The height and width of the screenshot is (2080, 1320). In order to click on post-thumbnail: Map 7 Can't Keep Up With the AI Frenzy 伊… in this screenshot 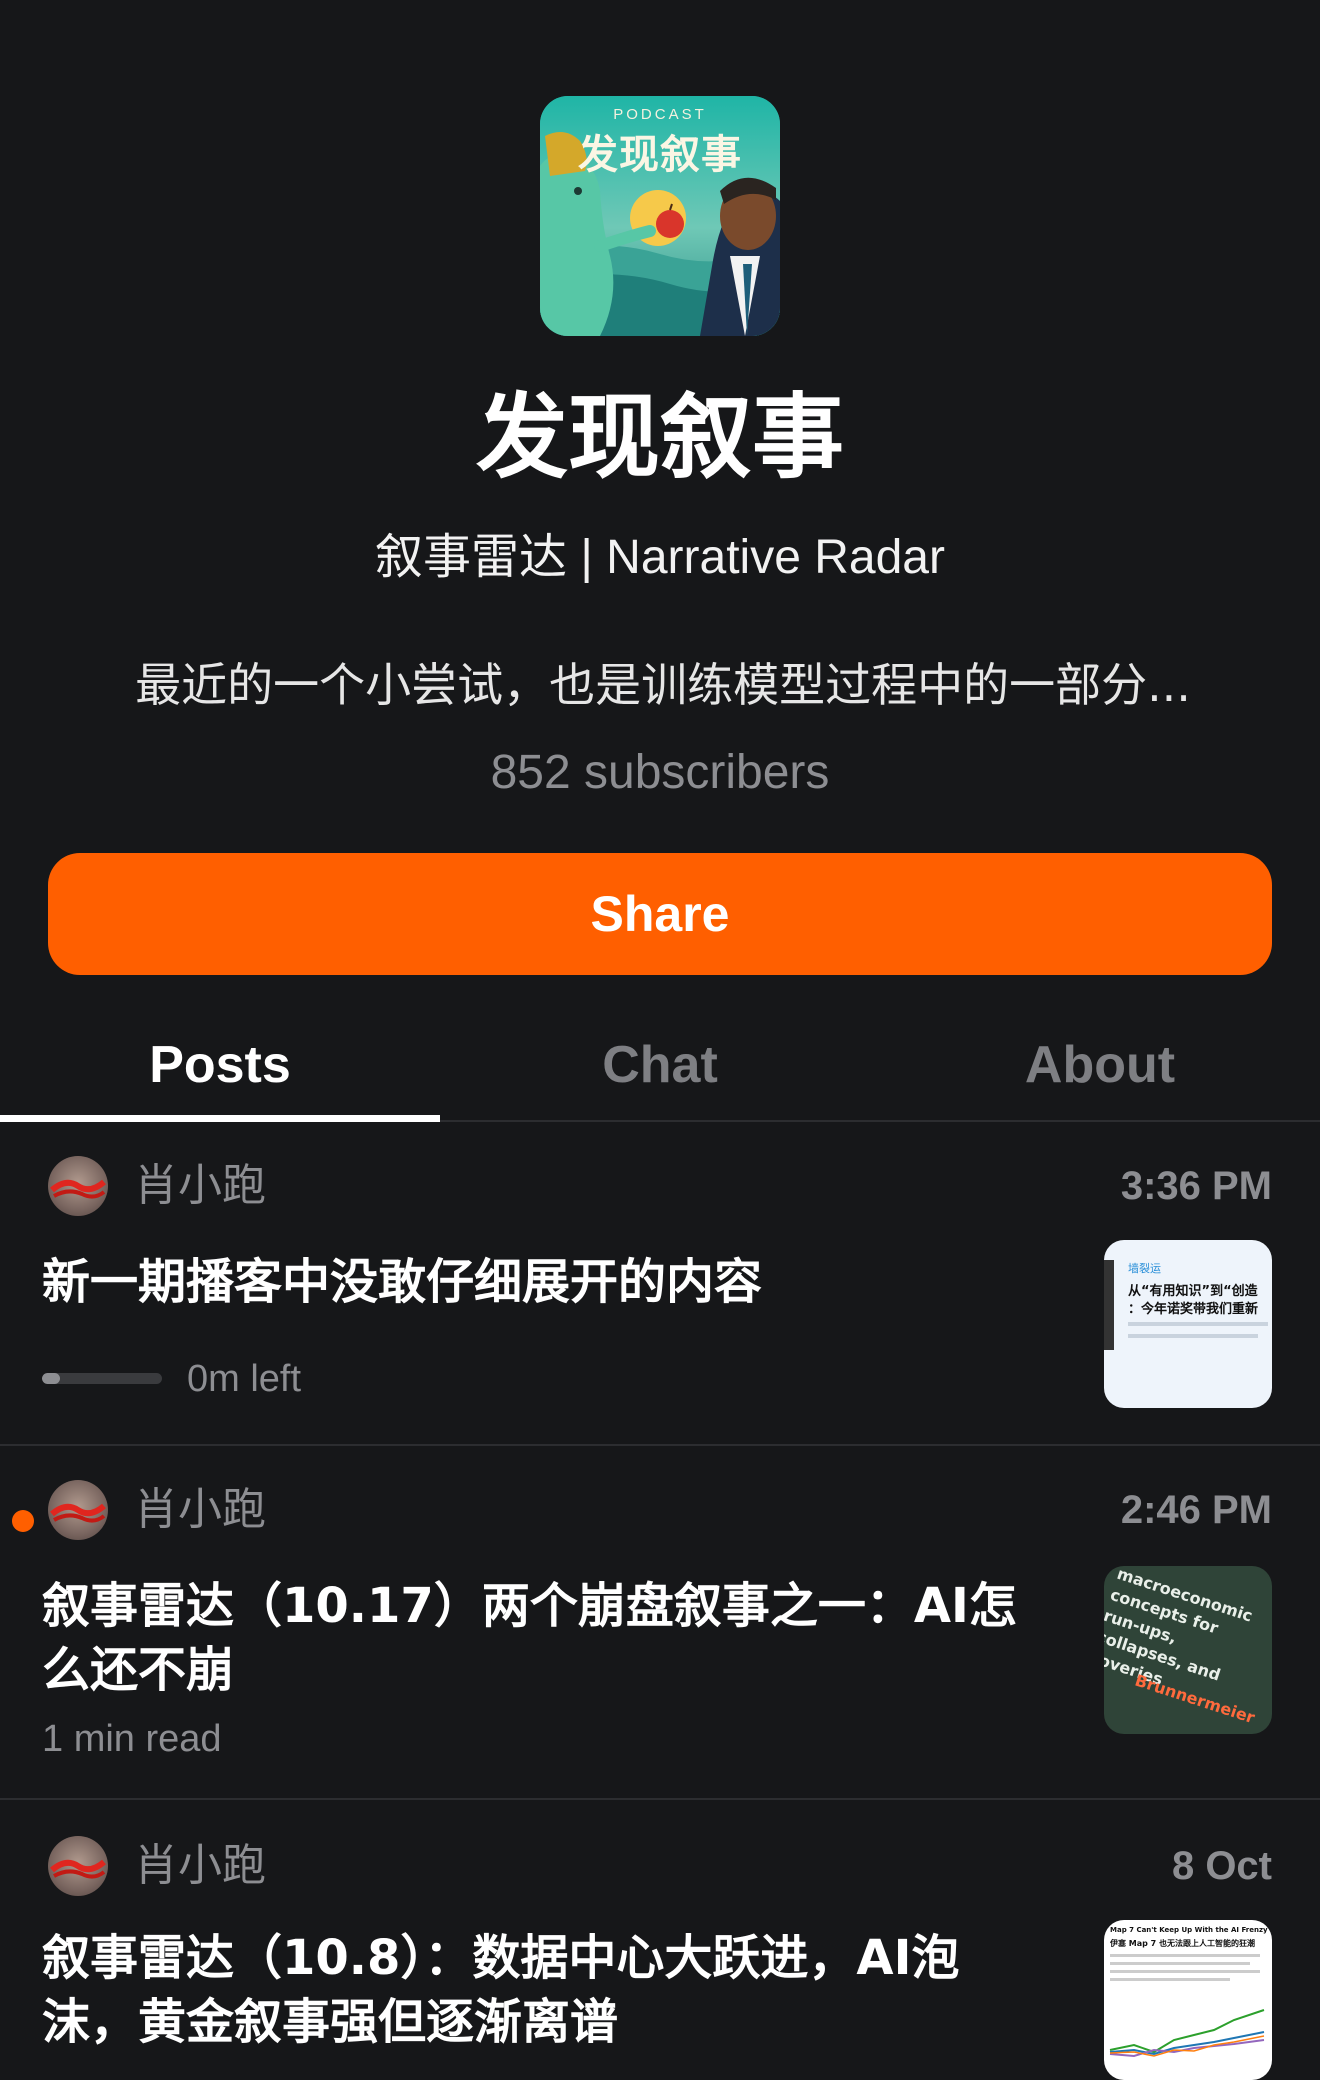, I will do `click(1188, 2000)`.